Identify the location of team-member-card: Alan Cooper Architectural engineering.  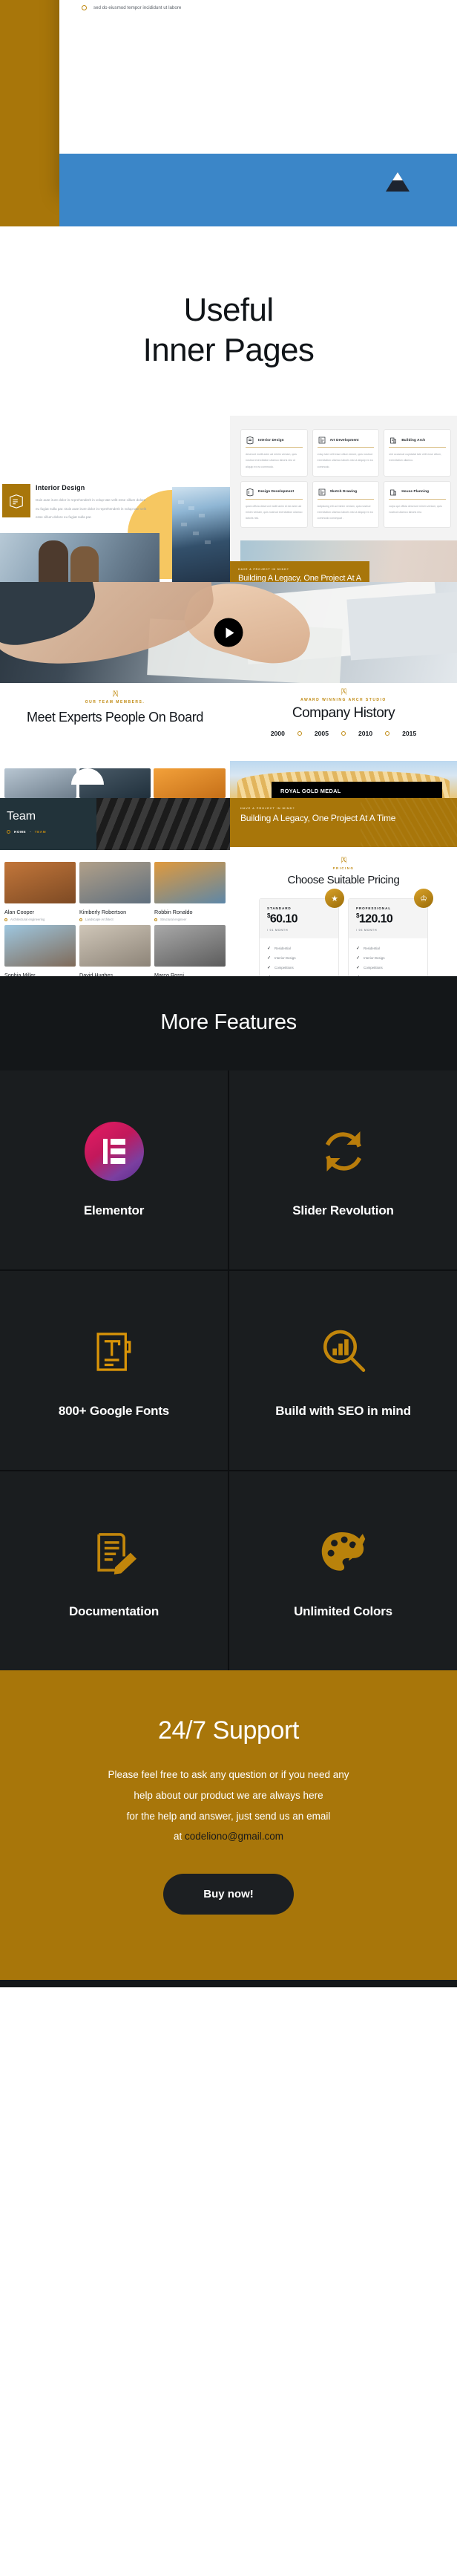
(40, 891).